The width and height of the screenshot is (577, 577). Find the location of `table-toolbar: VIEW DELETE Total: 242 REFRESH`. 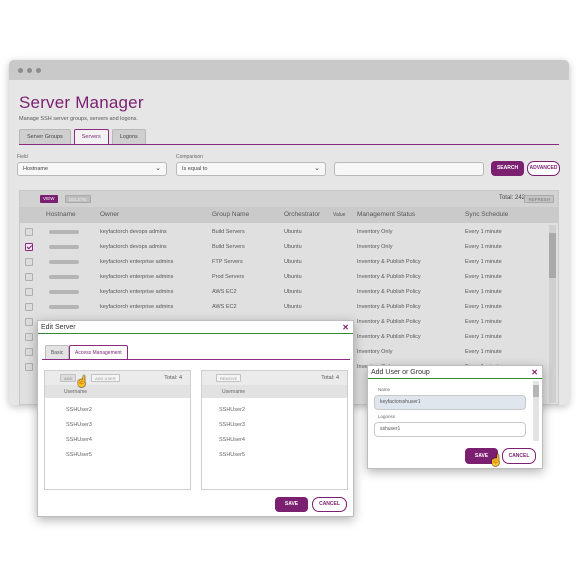

table-toolbar: VIEW DELETE Total: 242 REFRESH is located at coordinates (289, 199).